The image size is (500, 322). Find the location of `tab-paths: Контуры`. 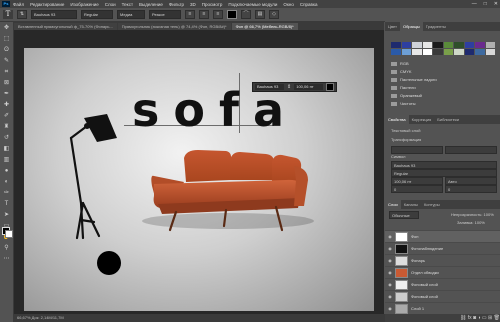

tab-paths: Контуры is located at coordinates (432, 204).